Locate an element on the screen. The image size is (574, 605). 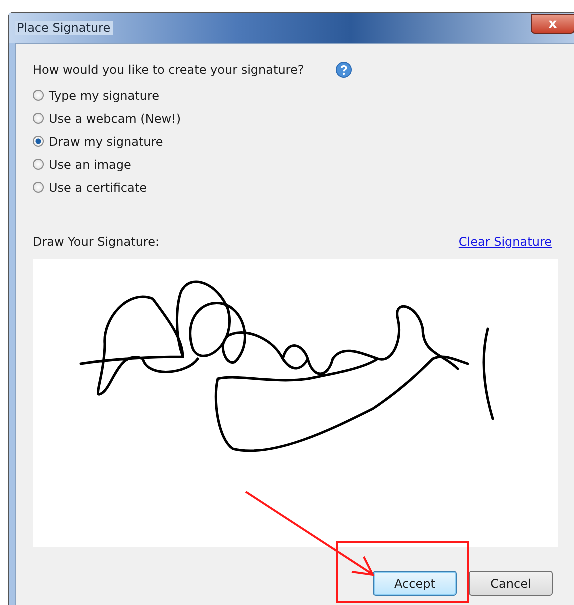
radio-option: Draw my signature is located at coordinates (98, 141).